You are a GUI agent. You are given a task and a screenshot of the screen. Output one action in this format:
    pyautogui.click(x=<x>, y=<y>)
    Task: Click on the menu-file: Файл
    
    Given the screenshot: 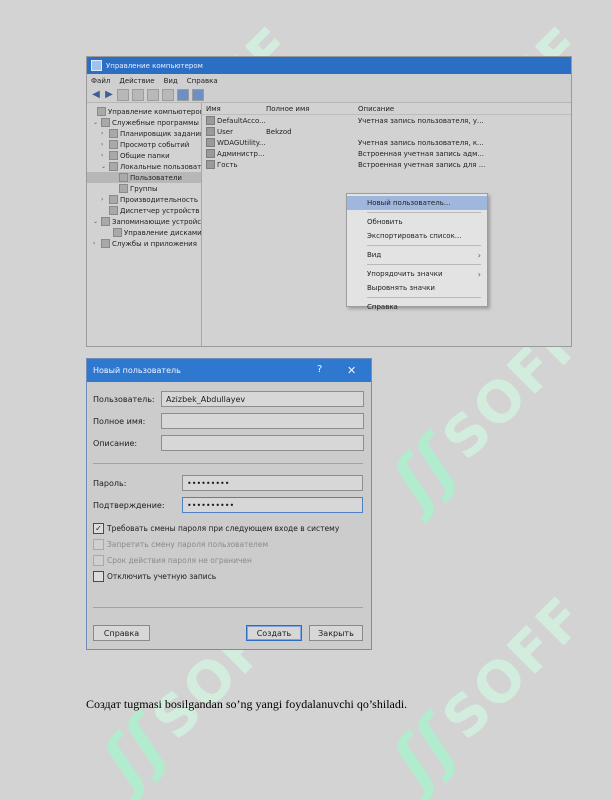 What is the action you would take?
    pyautogui.click(x=100, y=81)
    